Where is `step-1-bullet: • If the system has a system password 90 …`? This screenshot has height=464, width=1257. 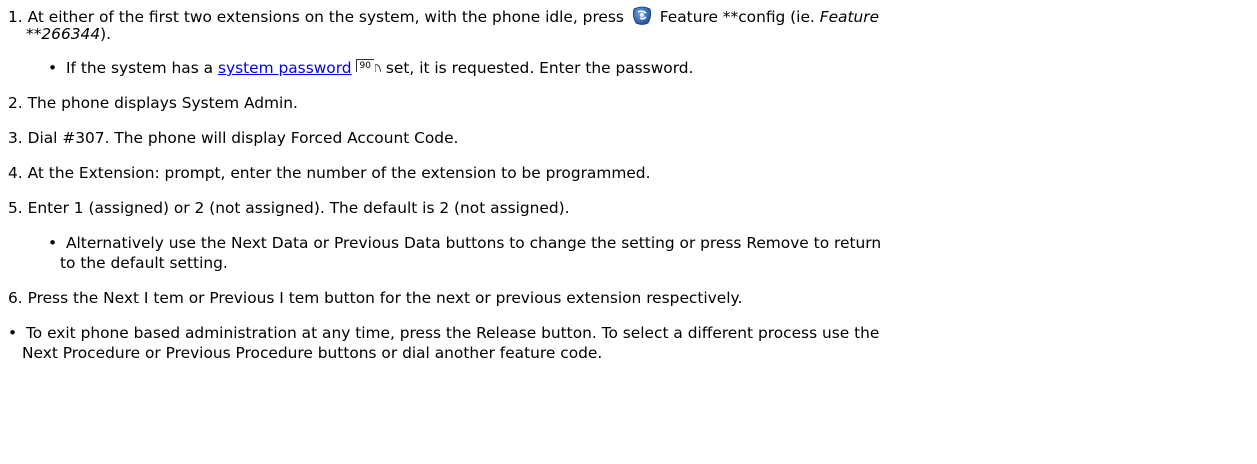 step-1-bullet: • If the system has a system password 90 … is located at coordinates (370, 68).